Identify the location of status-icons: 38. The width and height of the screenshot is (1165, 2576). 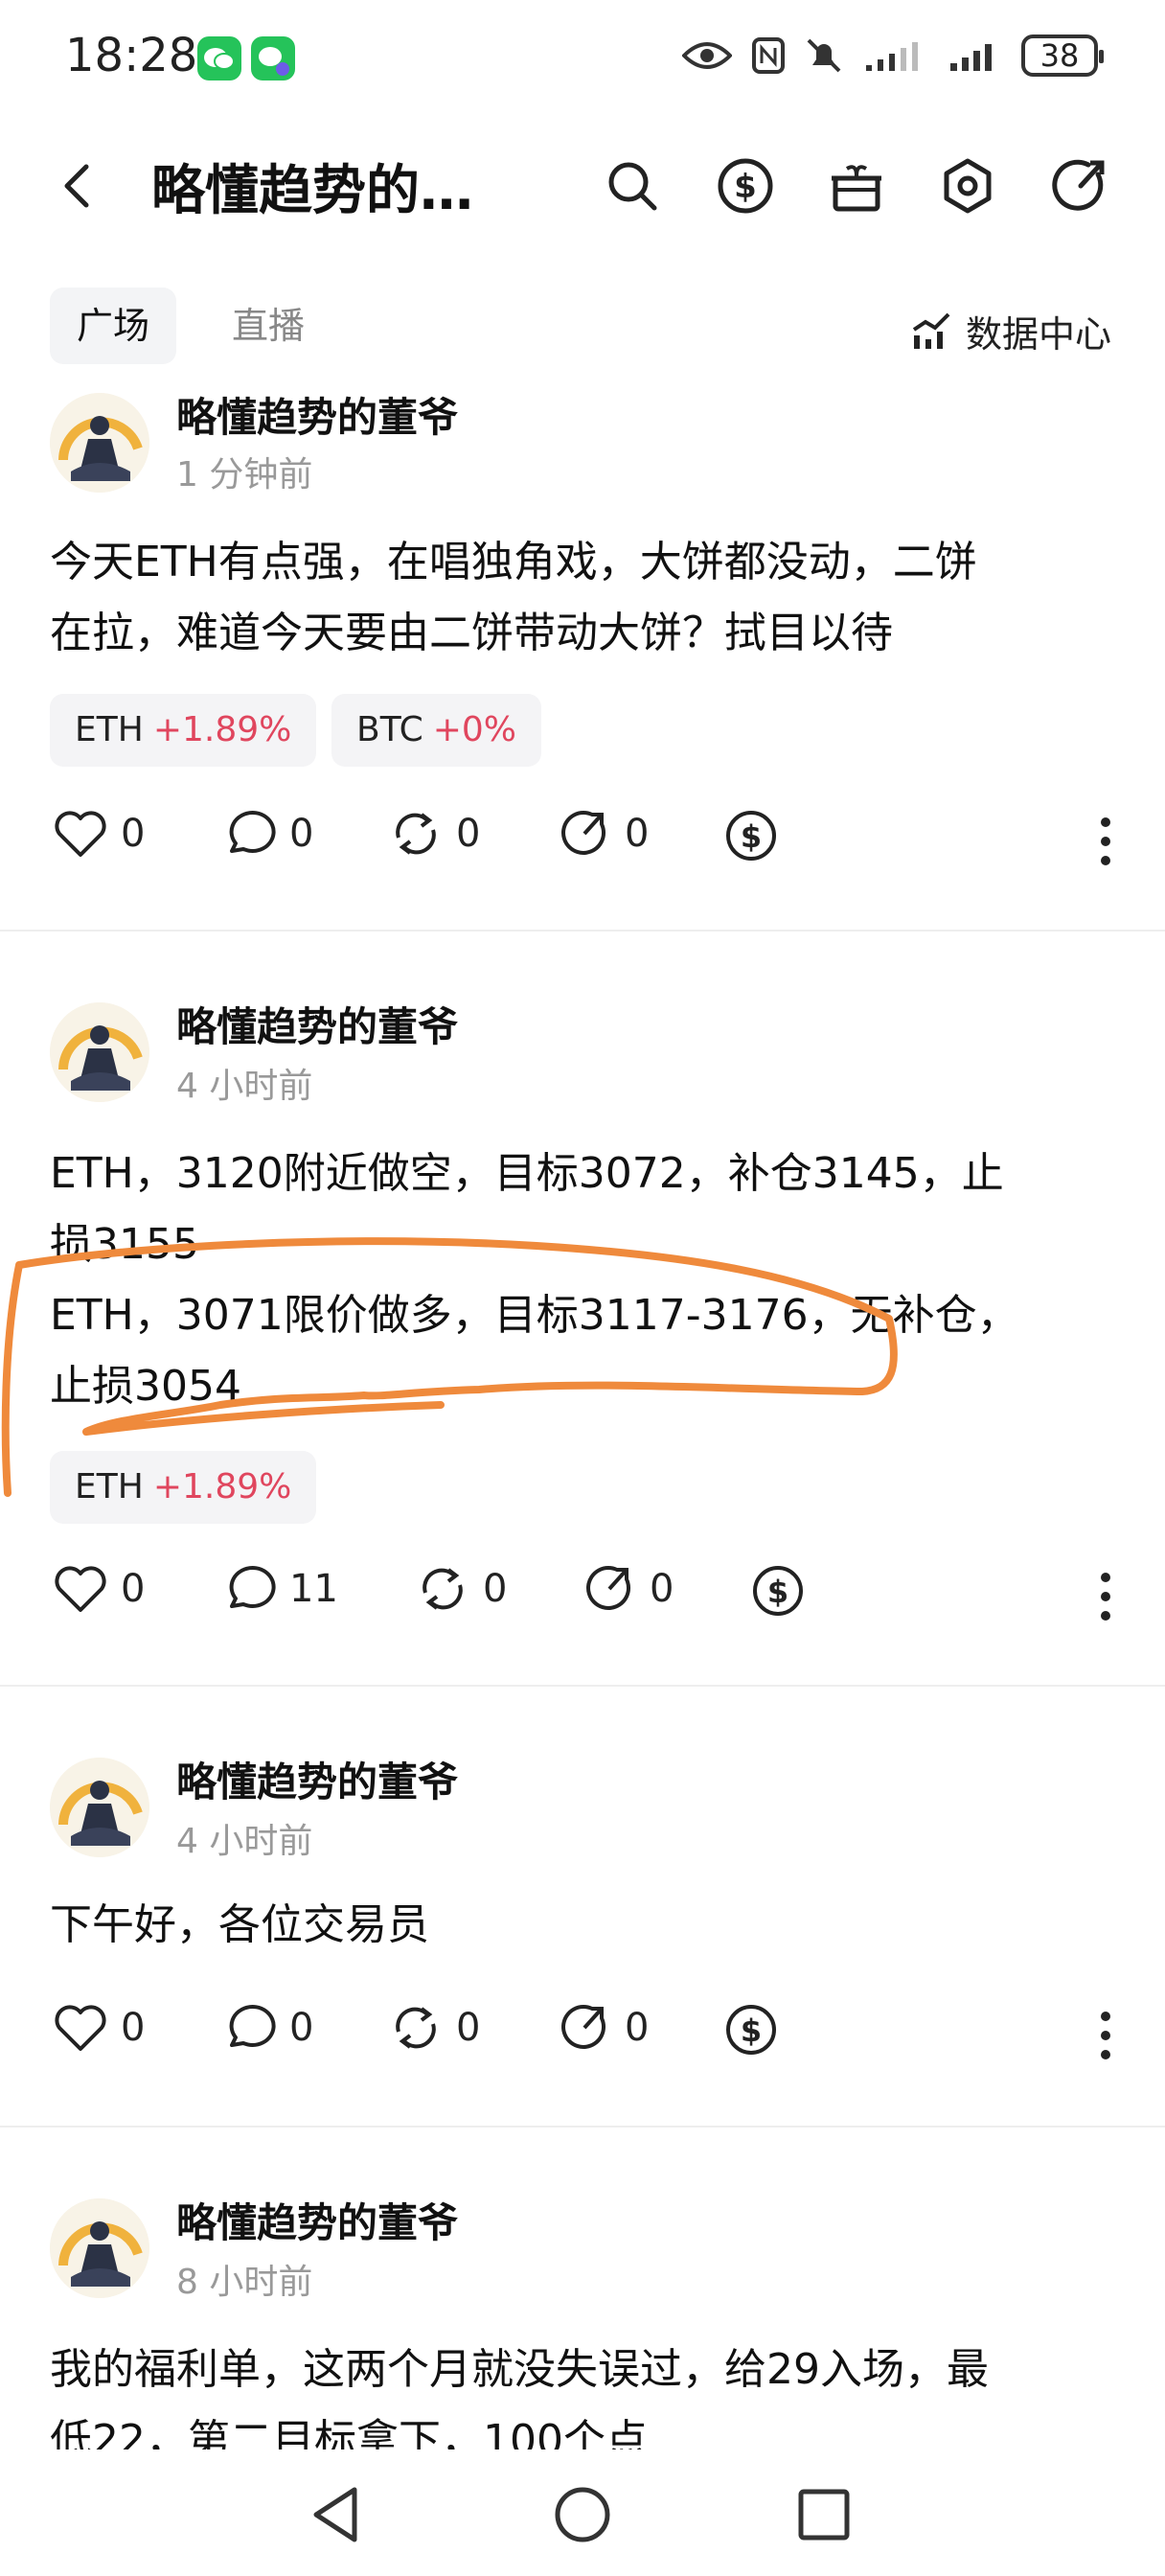
(893, 55).